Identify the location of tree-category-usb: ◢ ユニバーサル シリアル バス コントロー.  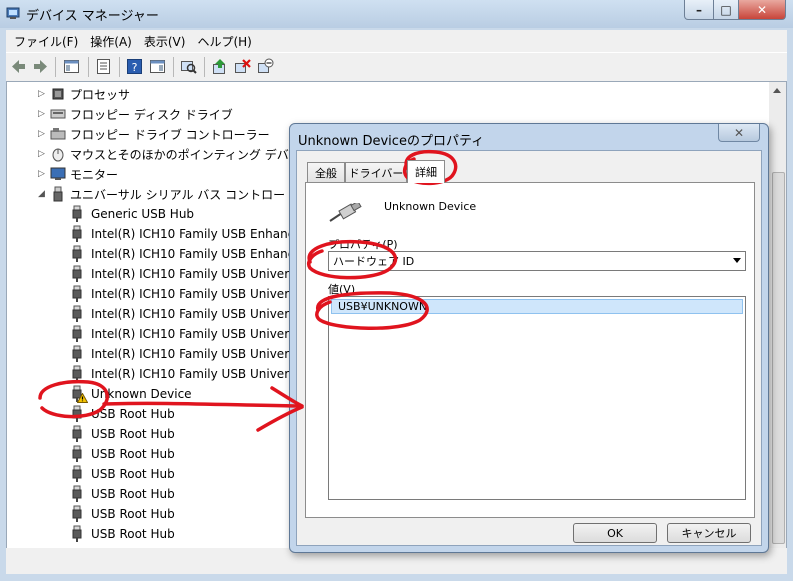
(161, 194).